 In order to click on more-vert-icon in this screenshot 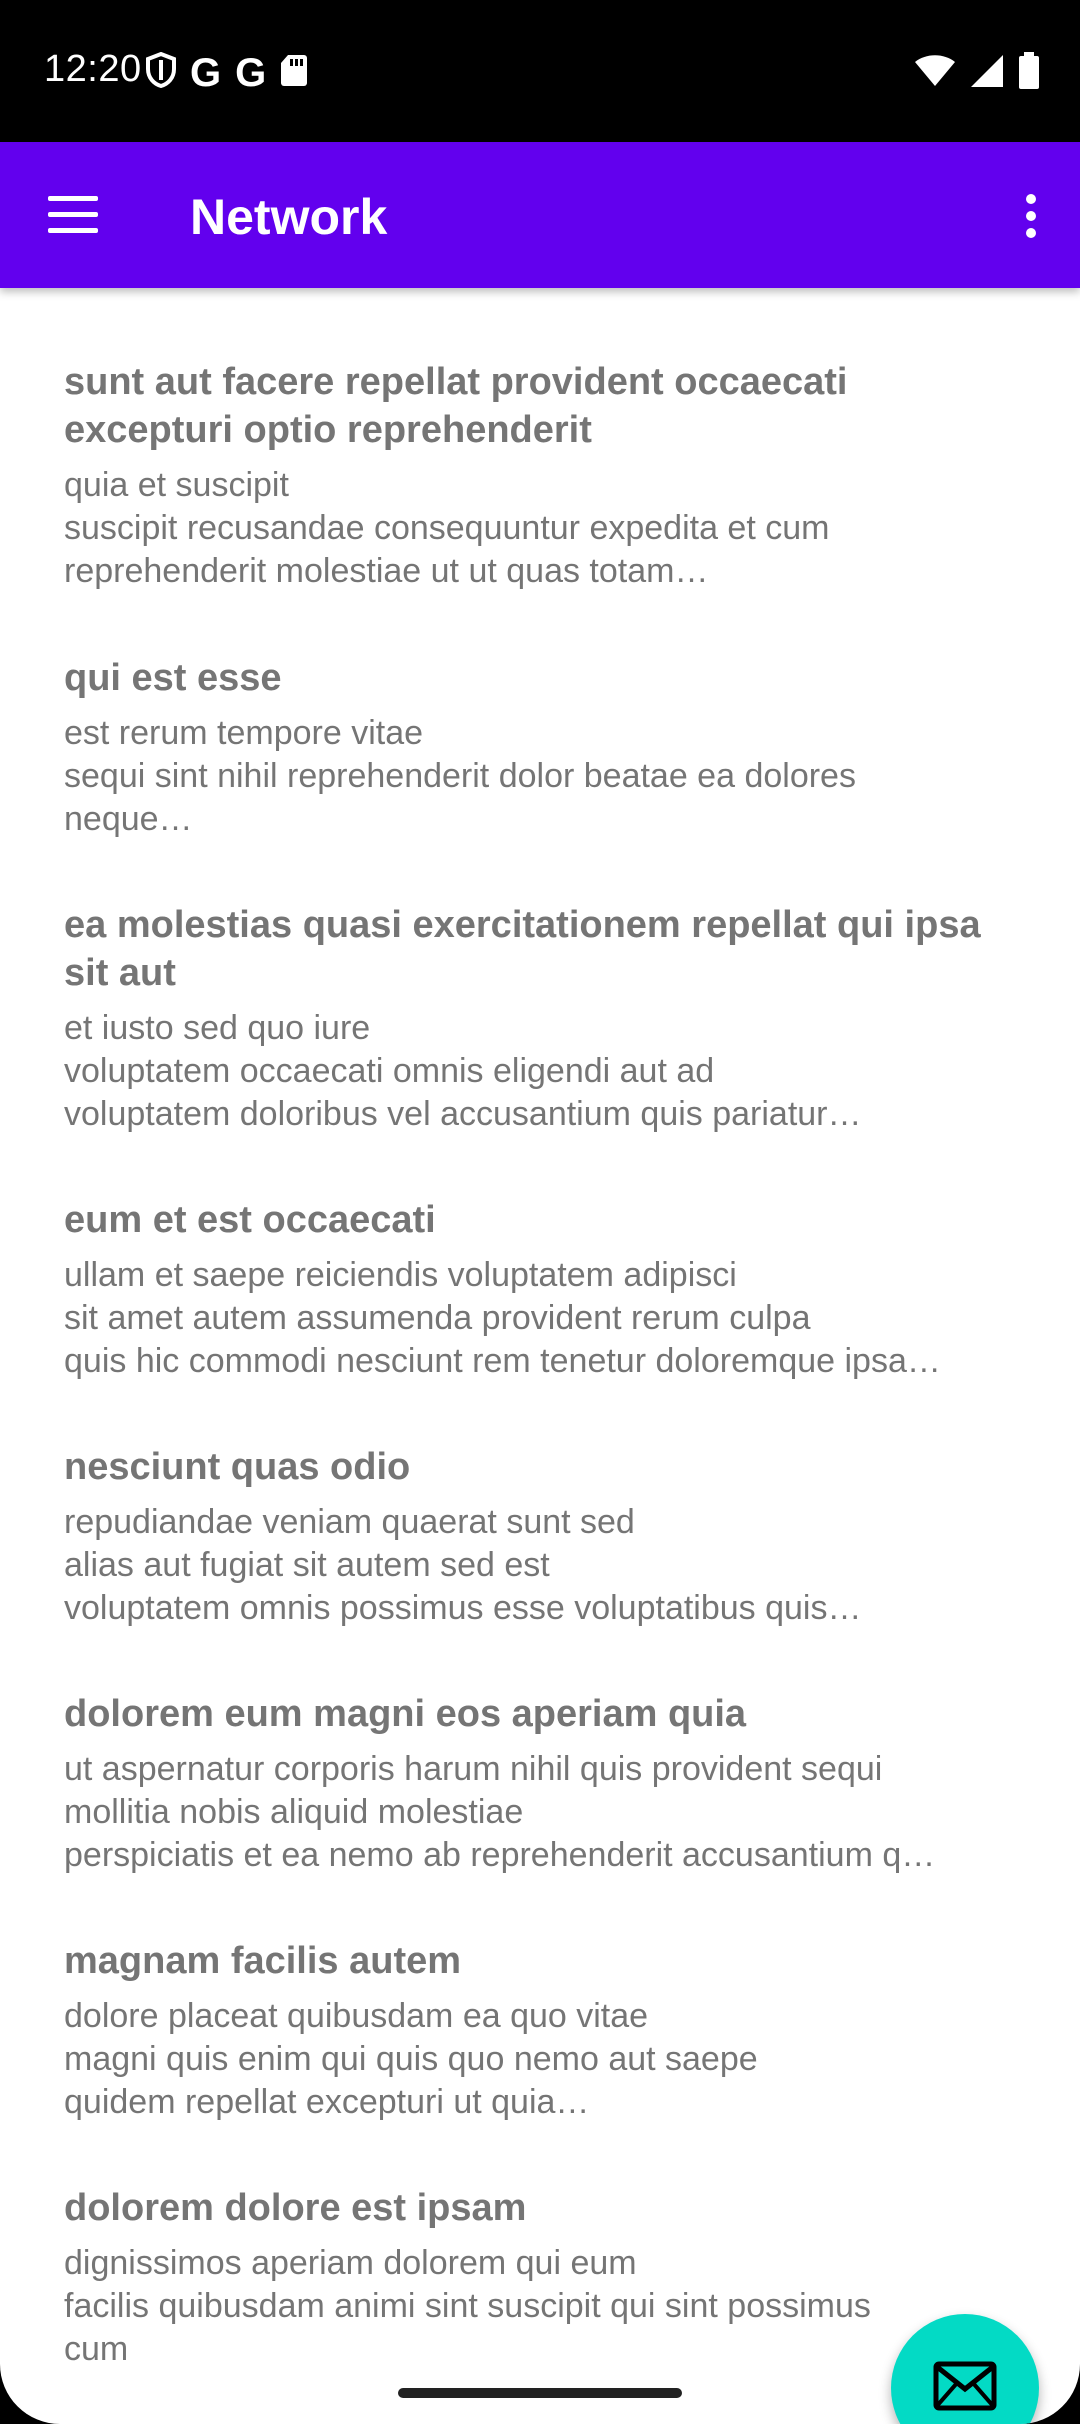, I will do `click(1030, 215)`.